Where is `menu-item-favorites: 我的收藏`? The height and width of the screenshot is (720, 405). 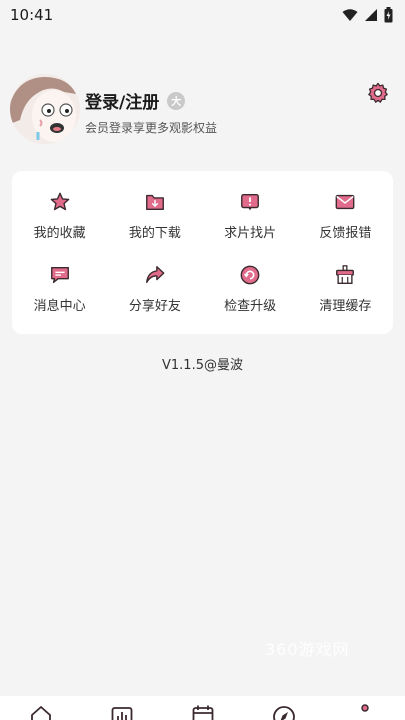
menu-item-favorites: 我的收藏 is located at coordinates (59, 216).